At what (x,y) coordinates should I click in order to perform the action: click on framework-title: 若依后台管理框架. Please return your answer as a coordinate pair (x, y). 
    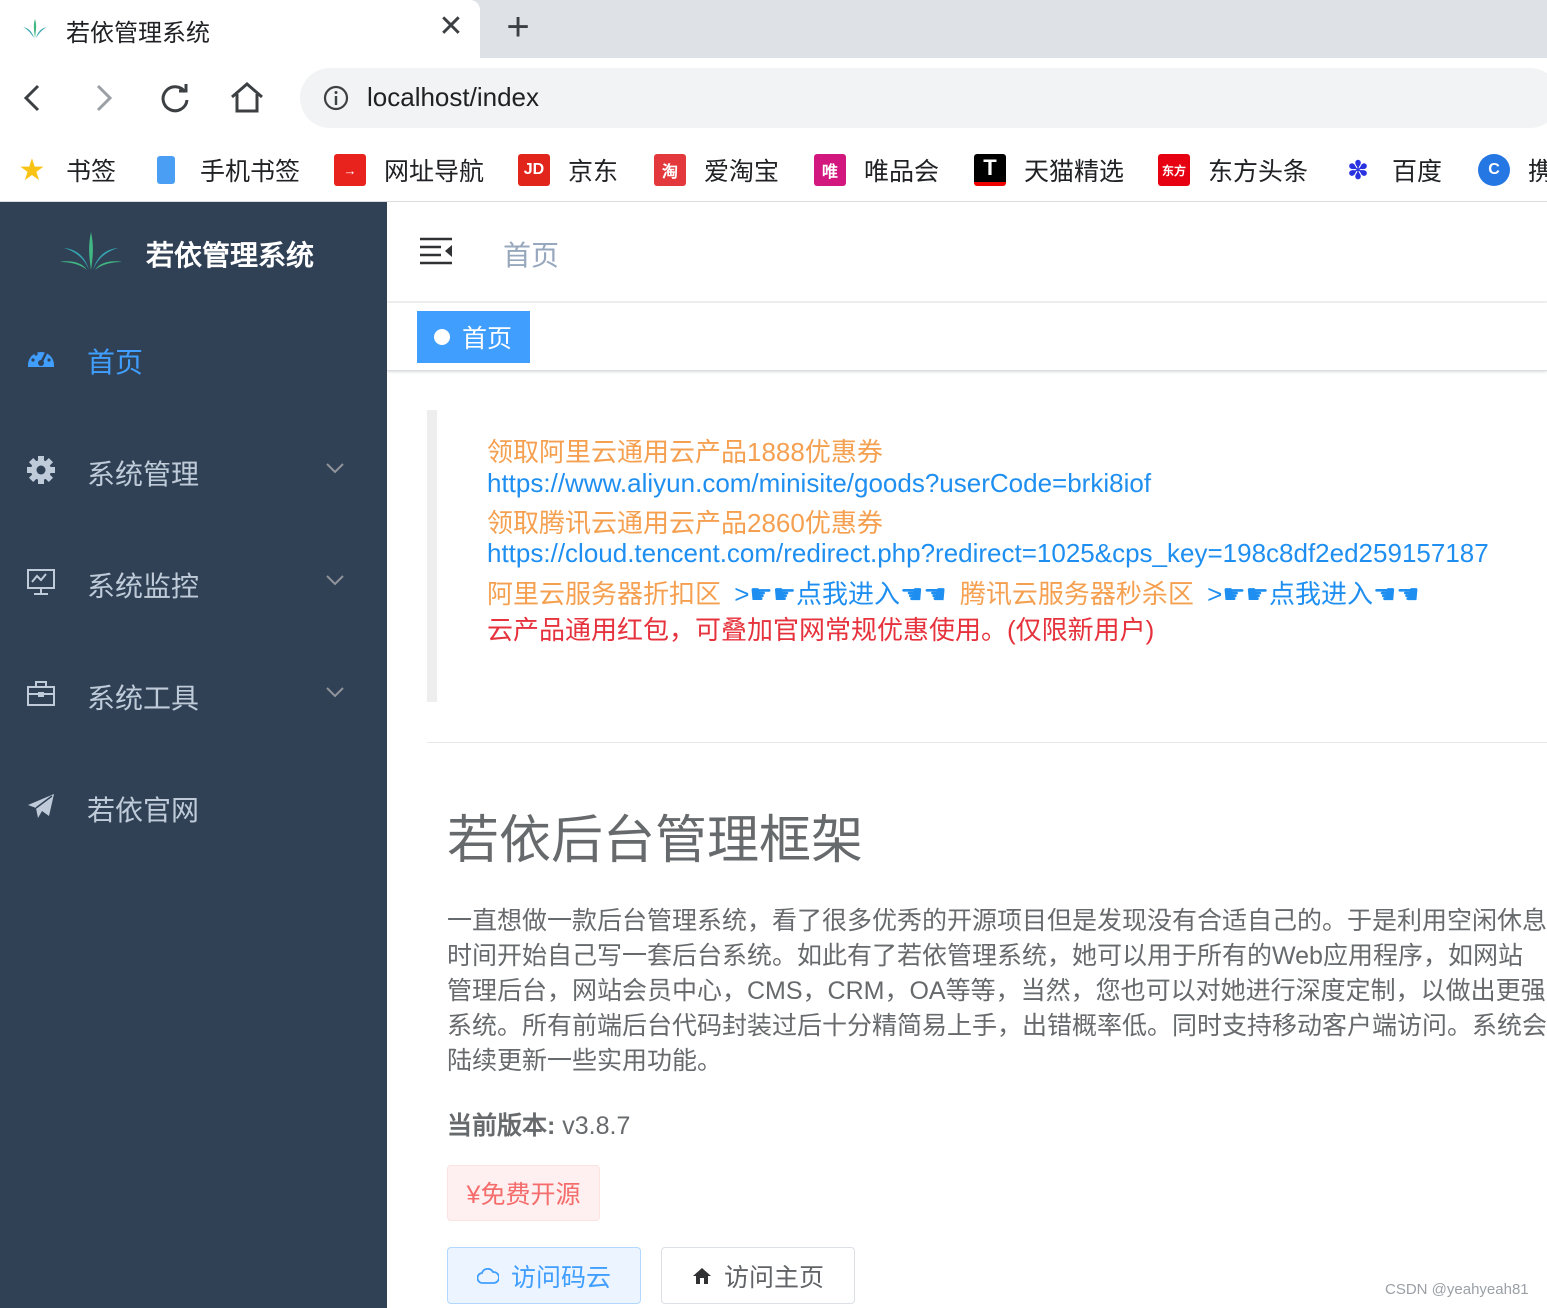
    Looking at the image, I should click on (655, 841).